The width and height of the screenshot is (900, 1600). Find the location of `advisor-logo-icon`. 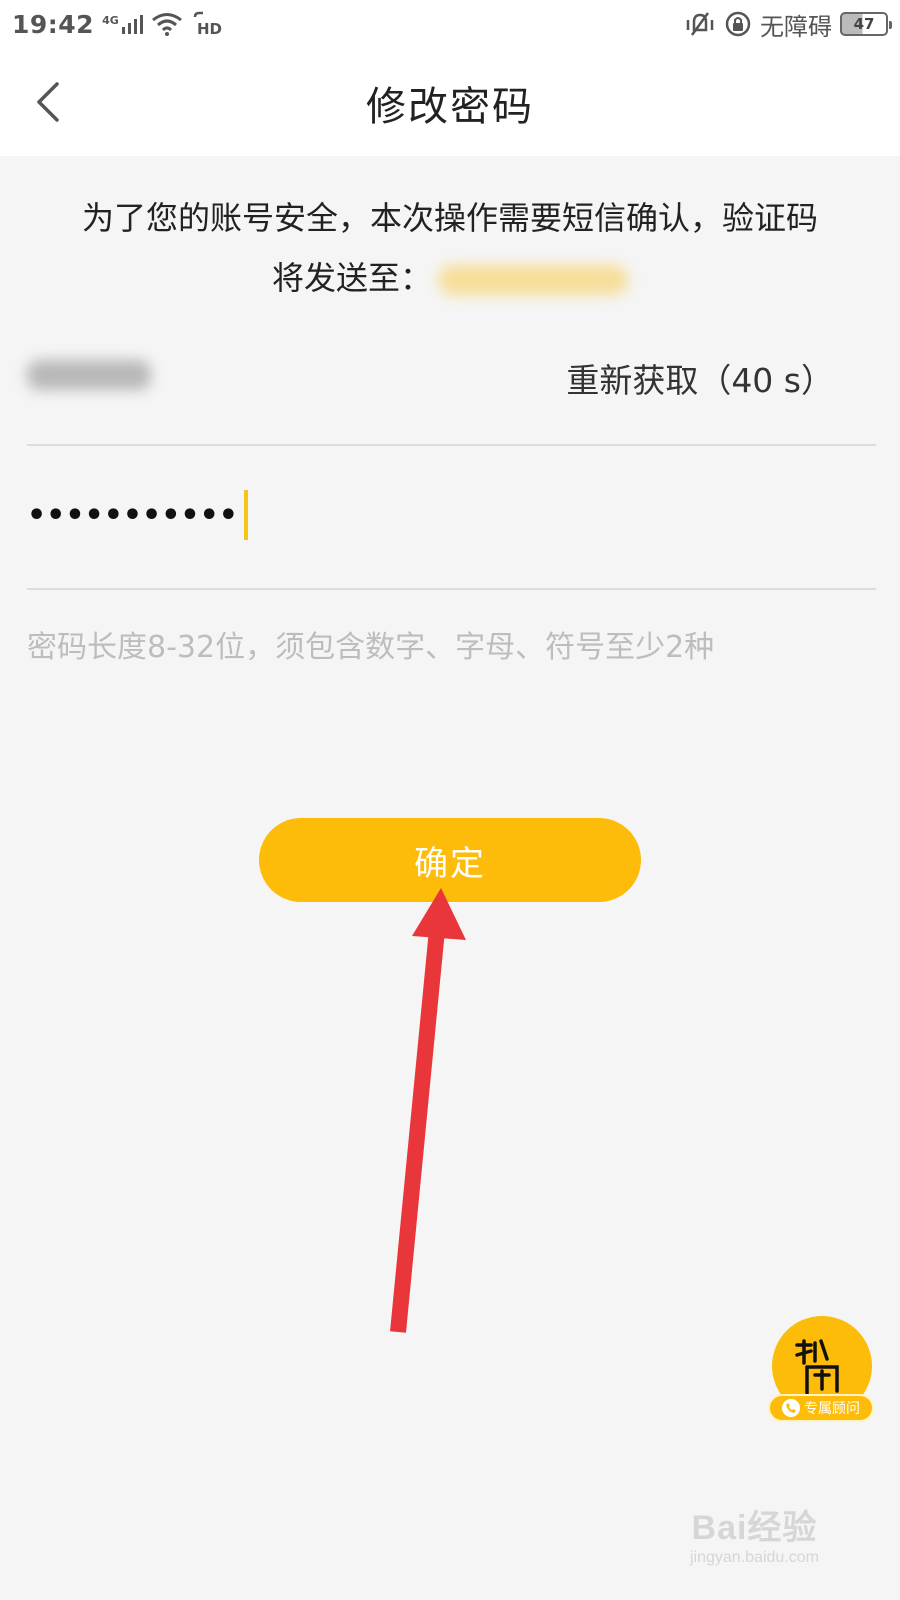

advisor-logo-icon is located at coordinates (817, 1367).